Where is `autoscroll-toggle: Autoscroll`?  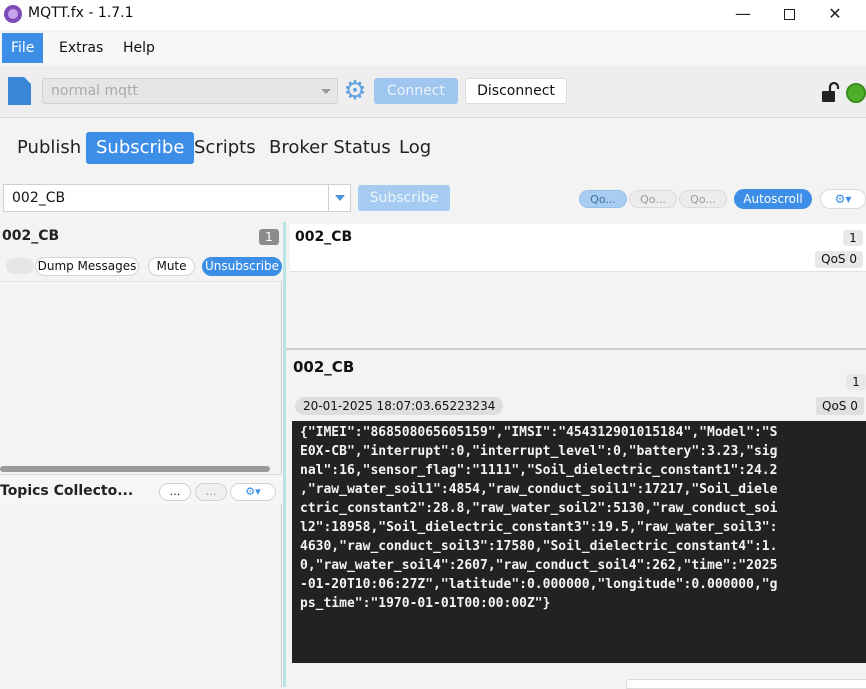 autoscroll-toggle: Autoscroll is located at coordinates (773, 199).